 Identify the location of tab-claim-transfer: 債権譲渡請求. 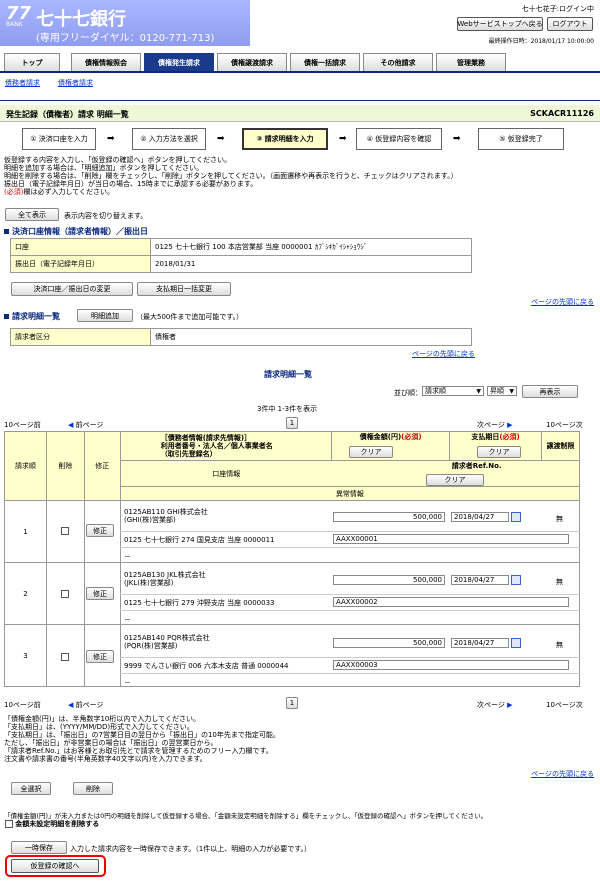
(252, 62).